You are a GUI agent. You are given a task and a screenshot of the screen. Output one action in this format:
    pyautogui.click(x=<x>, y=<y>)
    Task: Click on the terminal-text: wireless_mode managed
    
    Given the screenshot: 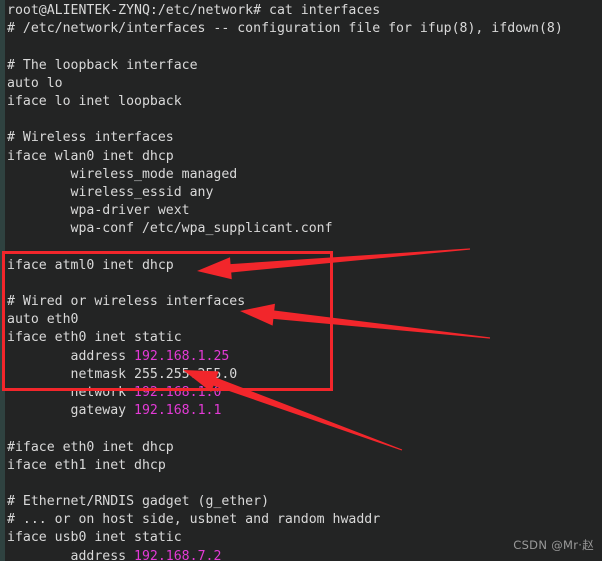 What is the action you would take?
    pyautogui.click(x=122, y=174)
    